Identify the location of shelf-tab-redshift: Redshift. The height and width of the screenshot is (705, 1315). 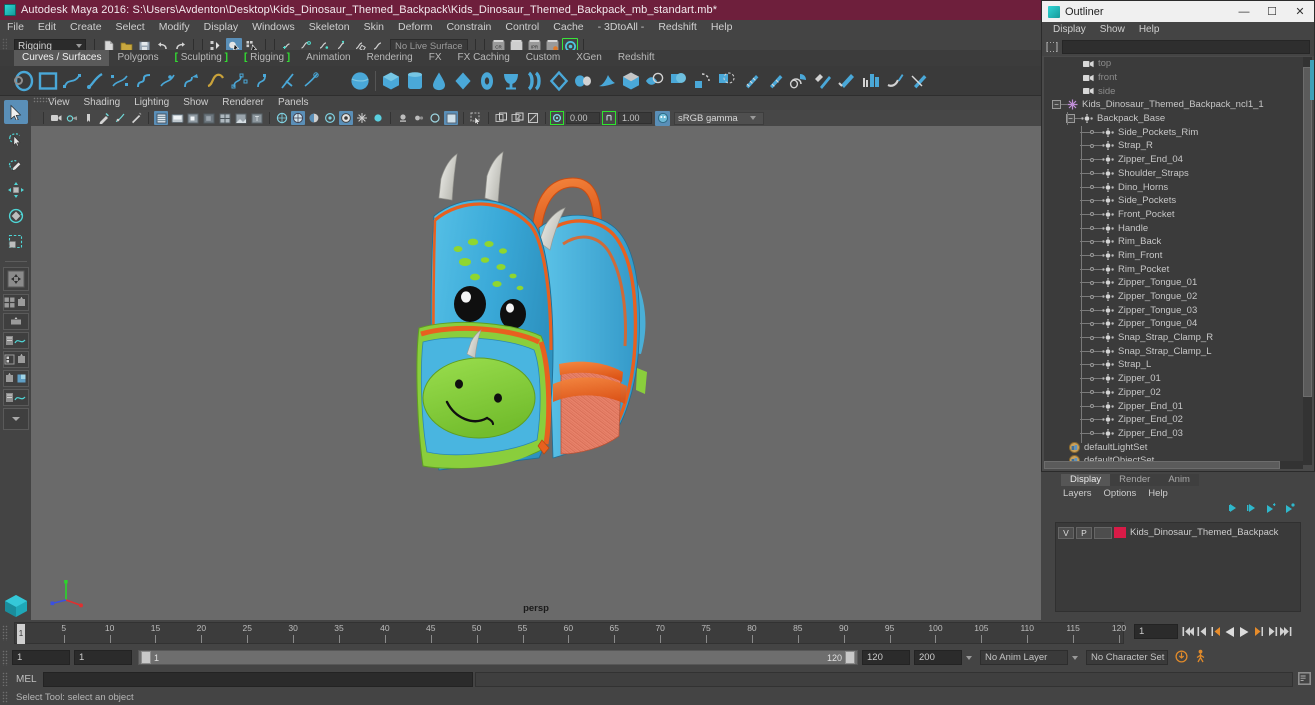
(636, 58).